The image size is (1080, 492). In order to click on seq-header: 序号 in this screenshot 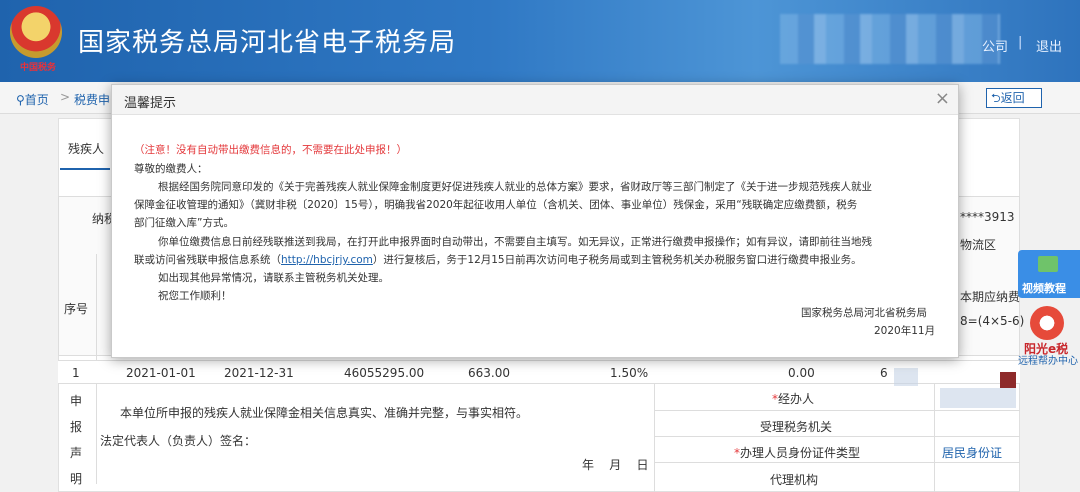, I will do `click(76, 309)`.